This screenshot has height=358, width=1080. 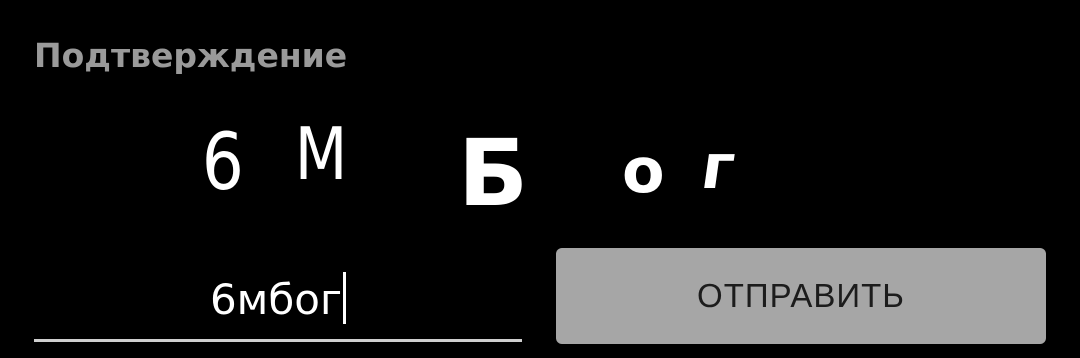 What do you see at coordinates (222, 163) in the screenshot?
I see `captcha-char: 6` at bounding box center [222, 163].